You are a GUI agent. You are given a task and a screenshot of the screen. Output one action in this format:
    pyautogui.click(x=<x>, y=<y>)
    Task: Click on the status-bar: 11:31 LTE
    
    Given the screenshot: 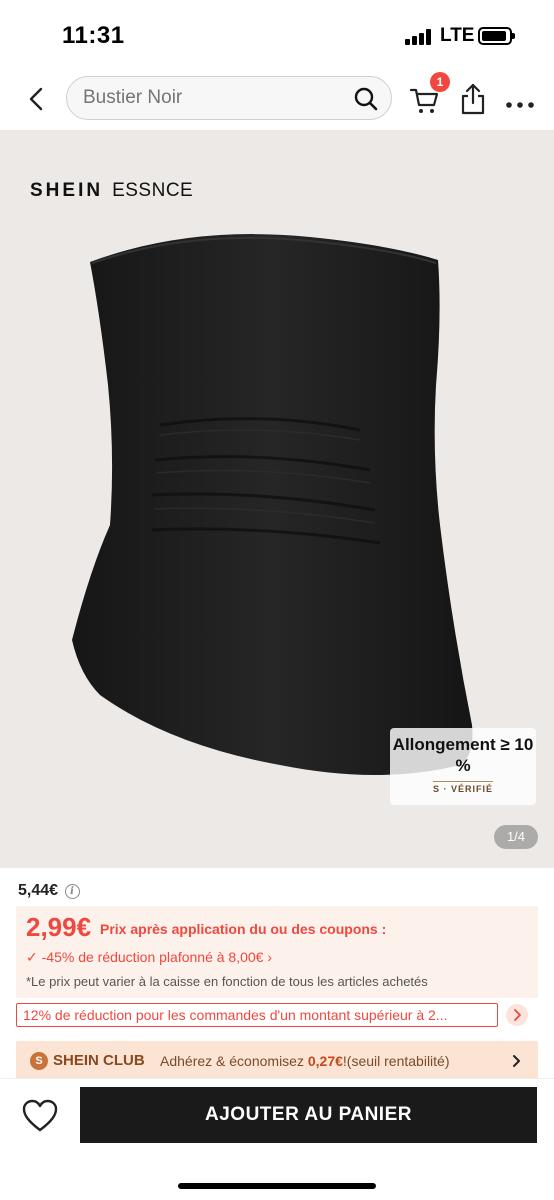 What is the action you would take?
    pyautogui.click(x=277, y=35)
    